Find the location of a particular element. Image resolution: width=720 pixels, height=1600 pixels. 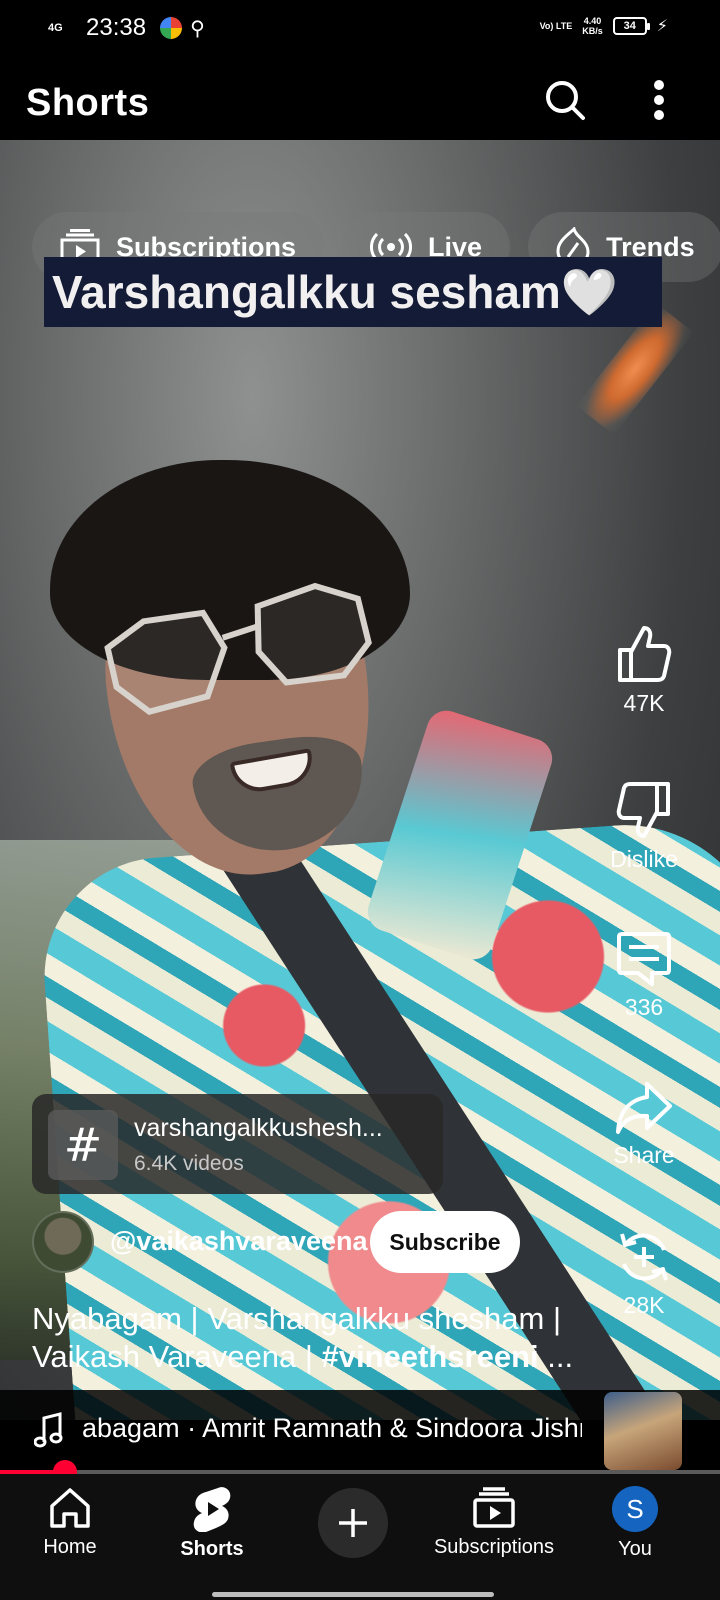

hashtag-video-count: 6.4K videos is located at coordinates (189, 1163).